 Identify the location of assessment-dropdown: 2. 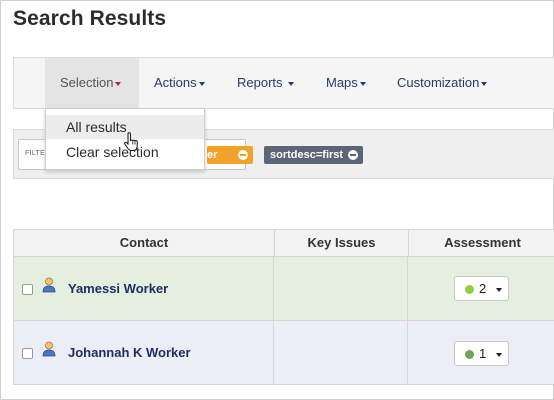
(481, 288).